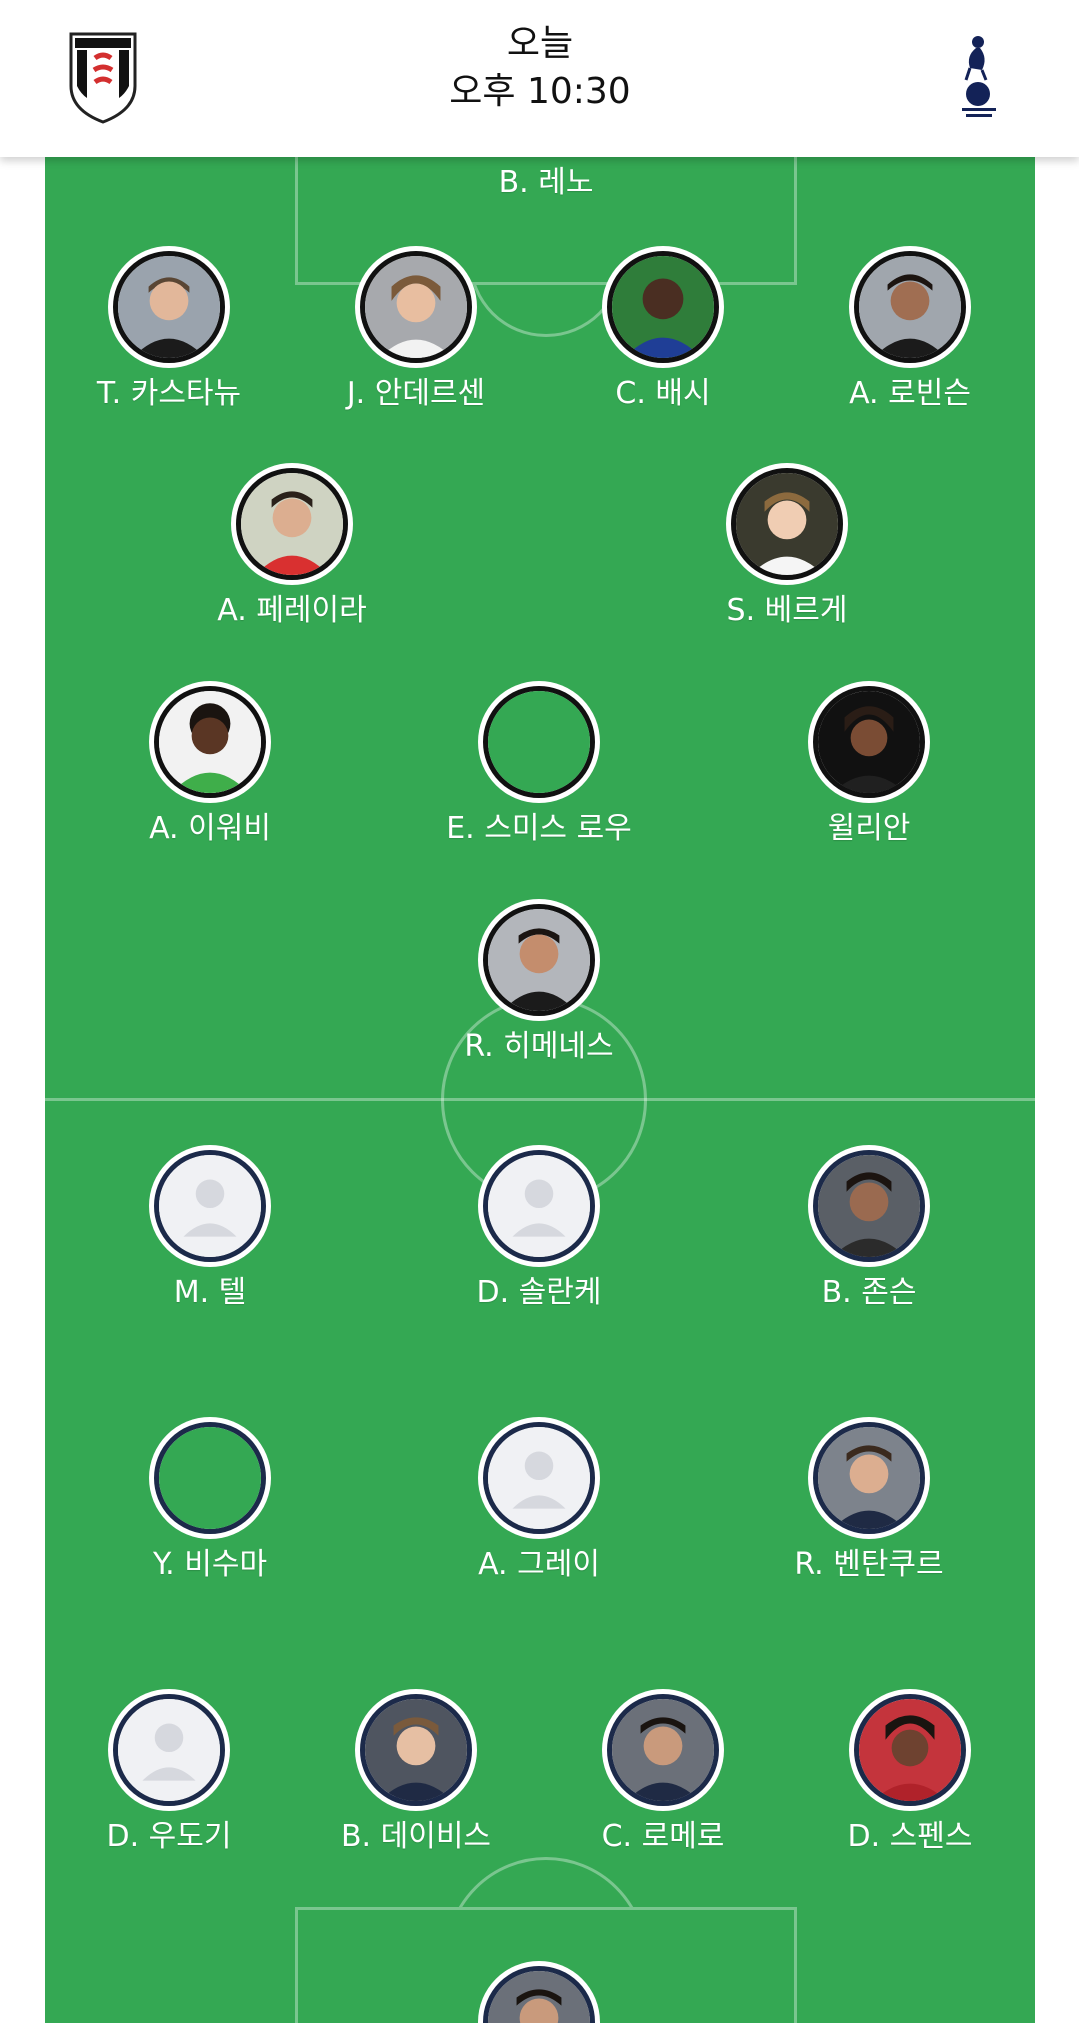 This screenshot has height=2023, width=1079. I want to click on player-card: J. 안데르센, so click(416, 330).